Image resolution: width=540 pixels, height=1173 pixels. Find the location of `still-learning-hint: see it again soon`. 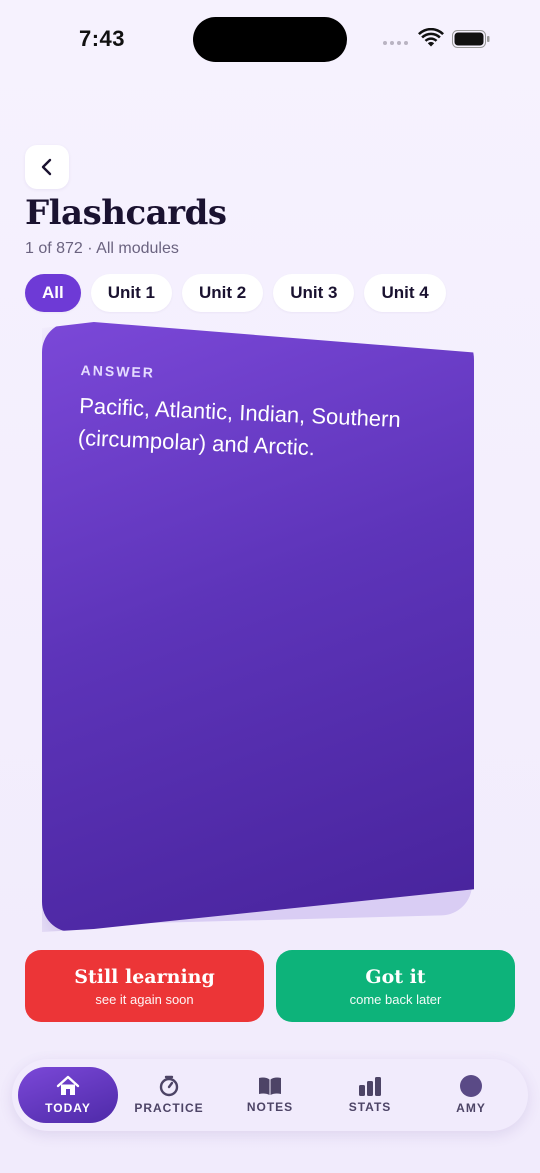

still-learning-hint: see it again soon is located at coordinates (144, 999).